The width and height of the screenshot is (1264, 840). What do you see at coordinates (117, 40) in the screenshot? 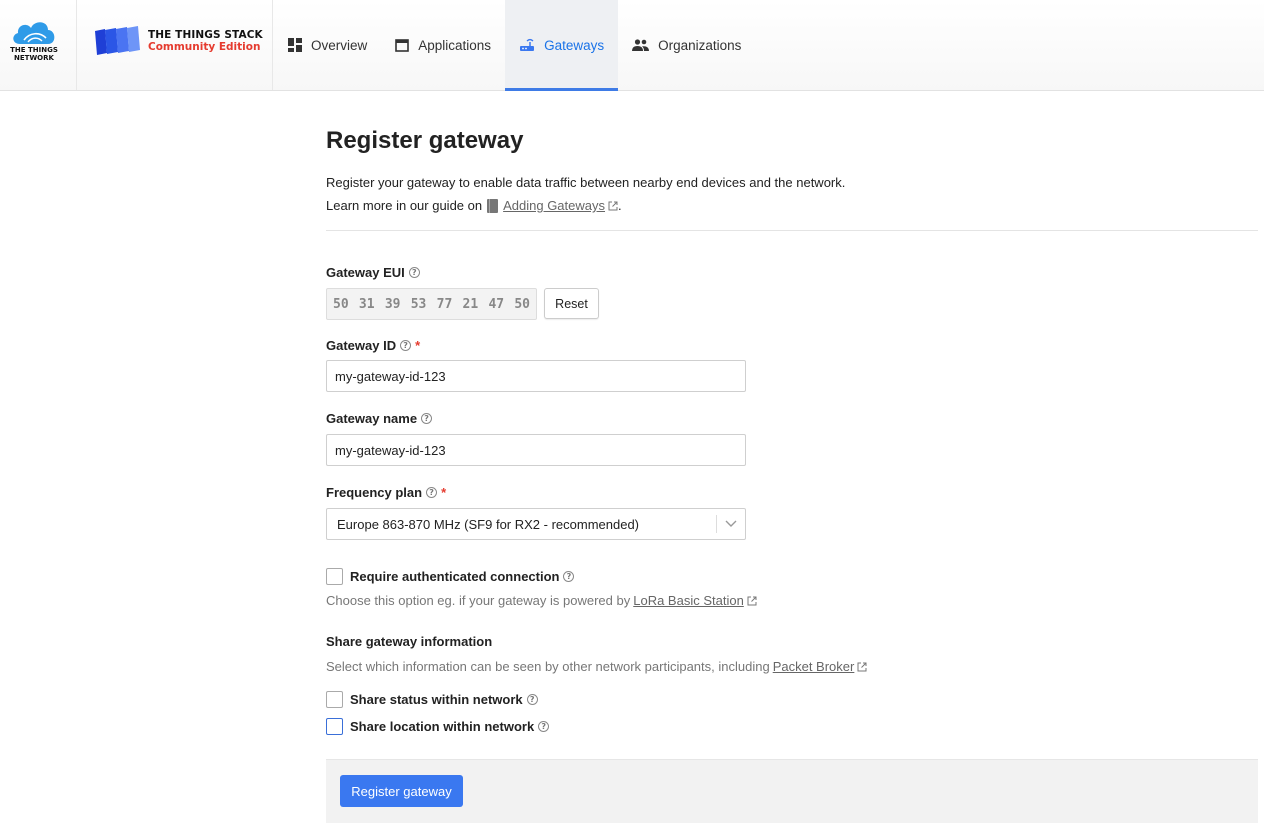
I see `stack-cards-icon` at bounding box center [117, 40].